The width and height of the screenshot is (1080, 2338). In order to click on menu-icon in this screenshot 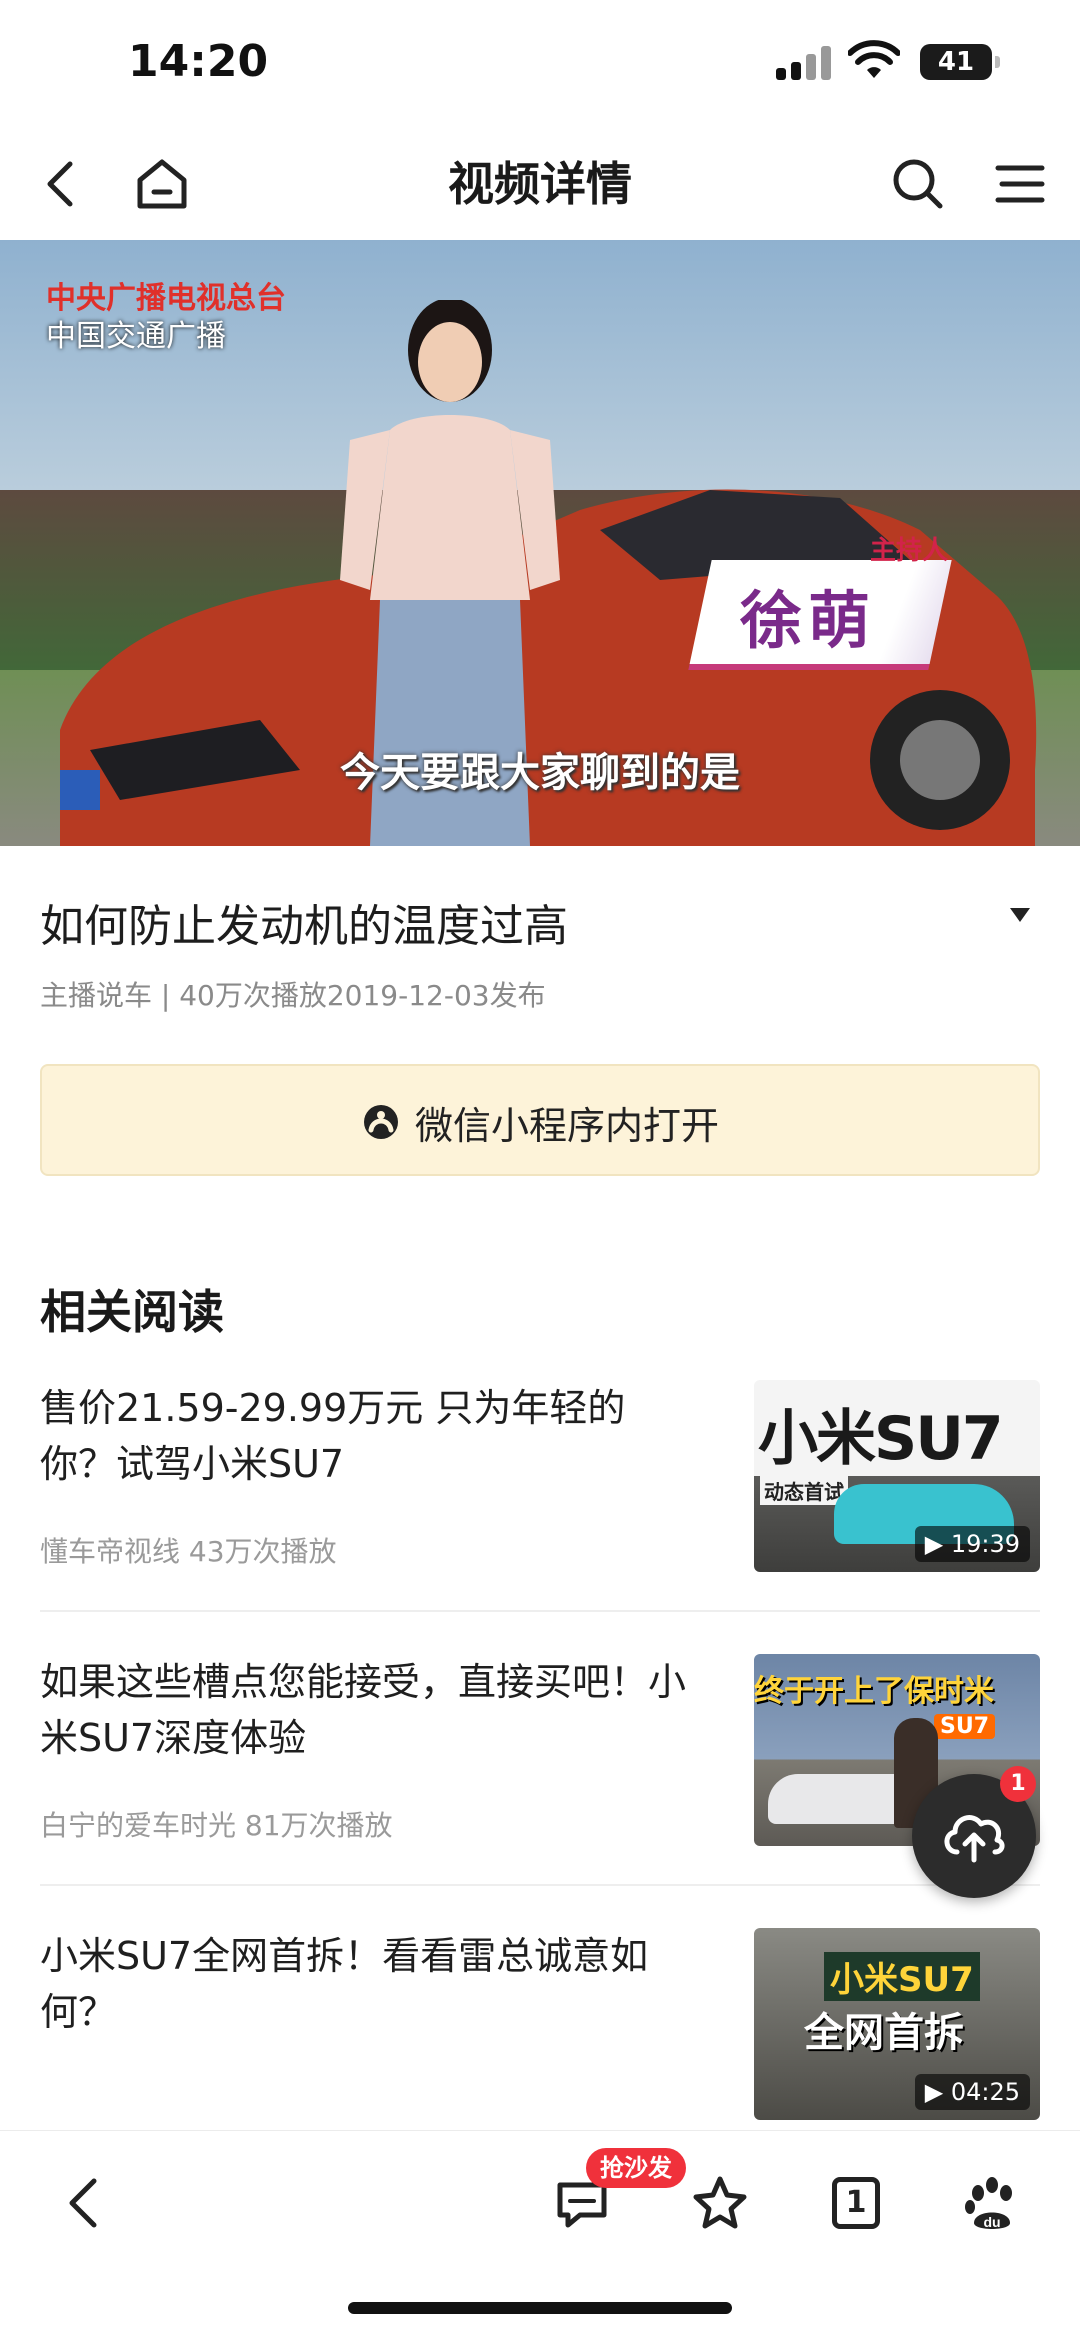, I will do `click(1020, 184)`.